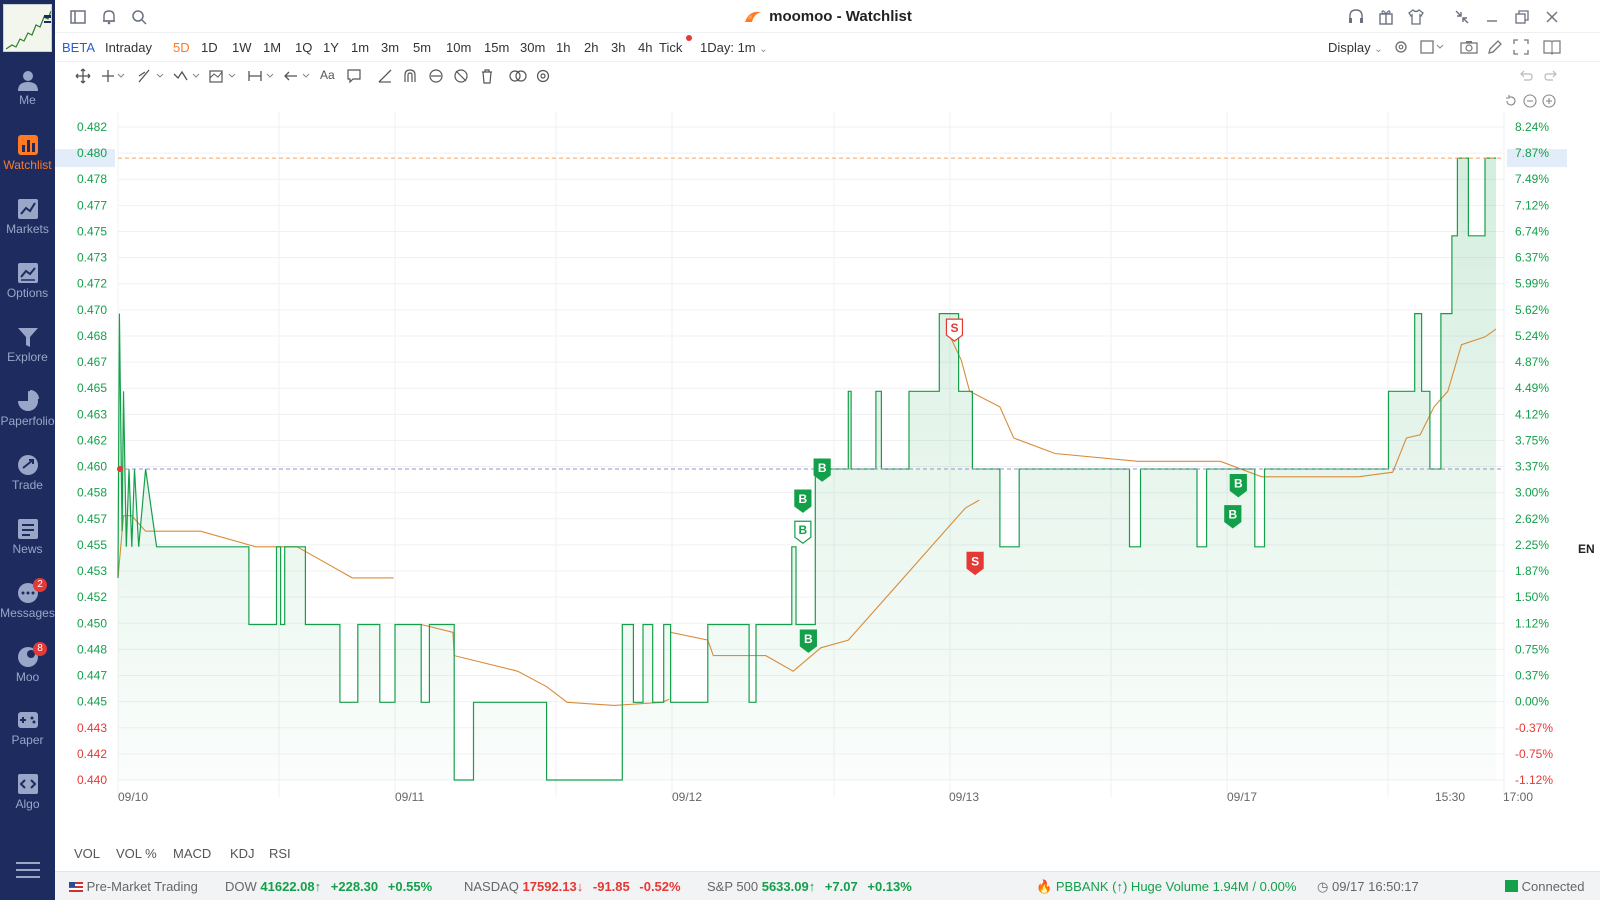 This screenshot has height=900, width=1600. What do you see at coordinates (1323, 886) in the screenshot?
I see `clock-icon: ◷` at bounding box center [1323, 886].